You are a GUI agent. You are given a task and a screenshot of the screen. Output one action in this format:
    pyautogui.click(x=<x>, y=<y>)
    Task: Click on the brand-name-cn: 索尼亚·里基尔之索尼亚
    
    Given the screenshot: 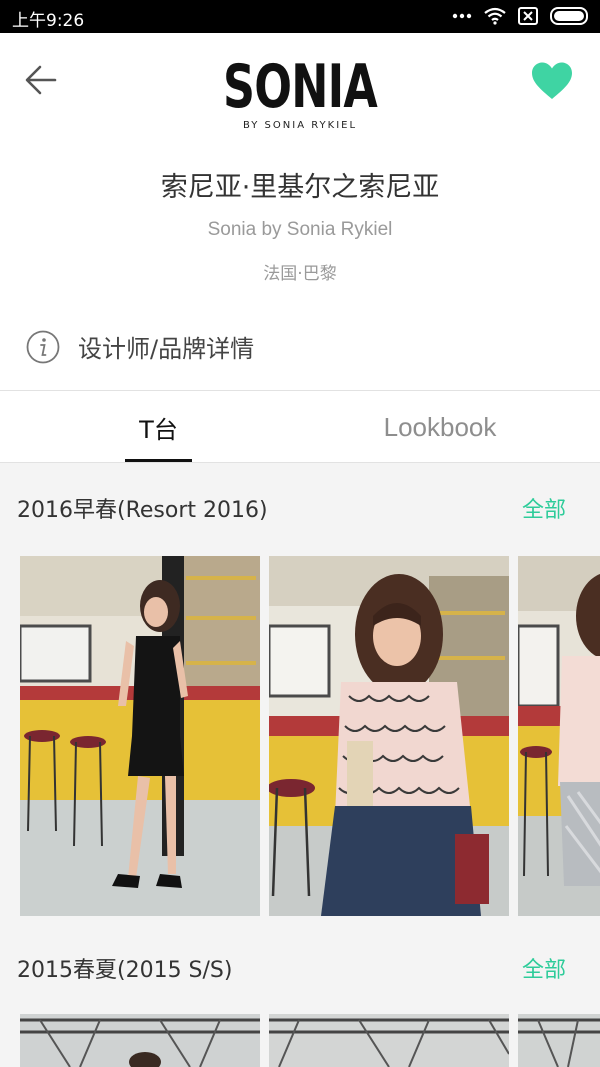 What is the action you would take?
    pyautogui.click(x=300, y=187)
    